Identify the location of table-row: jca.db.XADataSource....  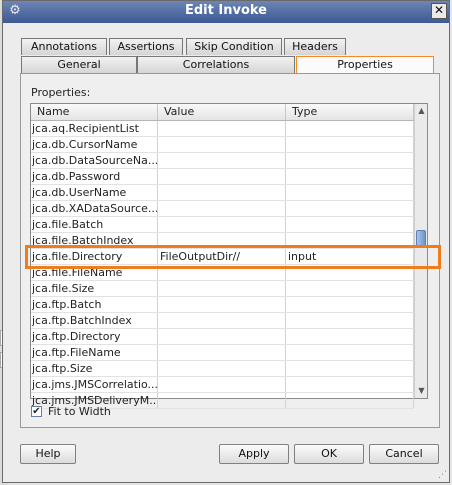
(222, 209).